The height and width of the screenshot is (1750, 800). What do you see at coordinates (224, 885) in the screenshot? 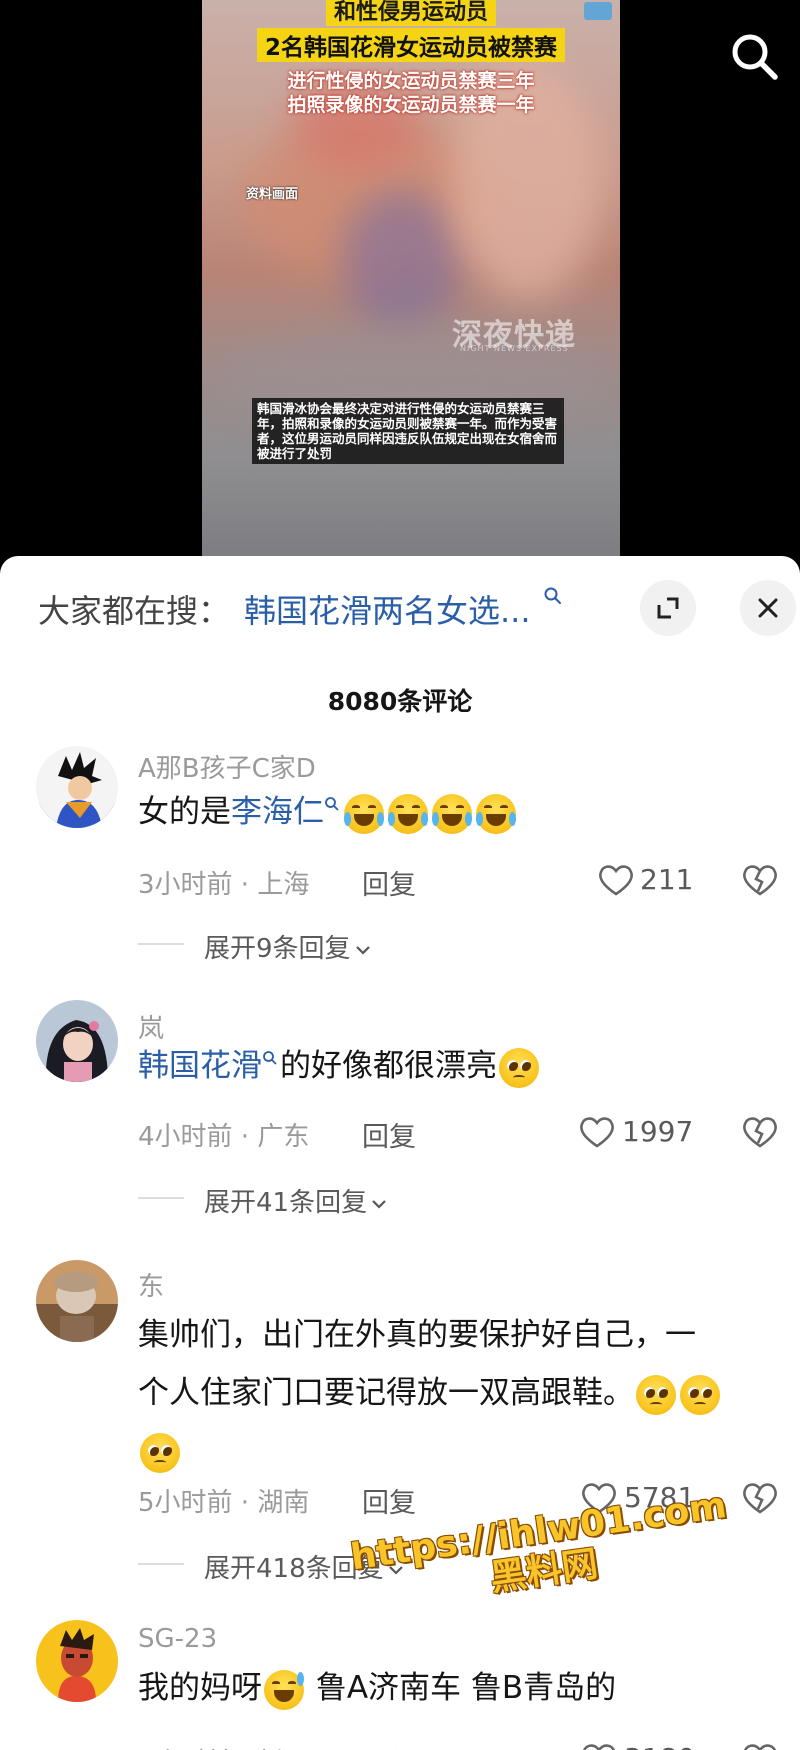
I see `comment-time-location: 3小时前 · 上海` at bounding box center [224, 885].